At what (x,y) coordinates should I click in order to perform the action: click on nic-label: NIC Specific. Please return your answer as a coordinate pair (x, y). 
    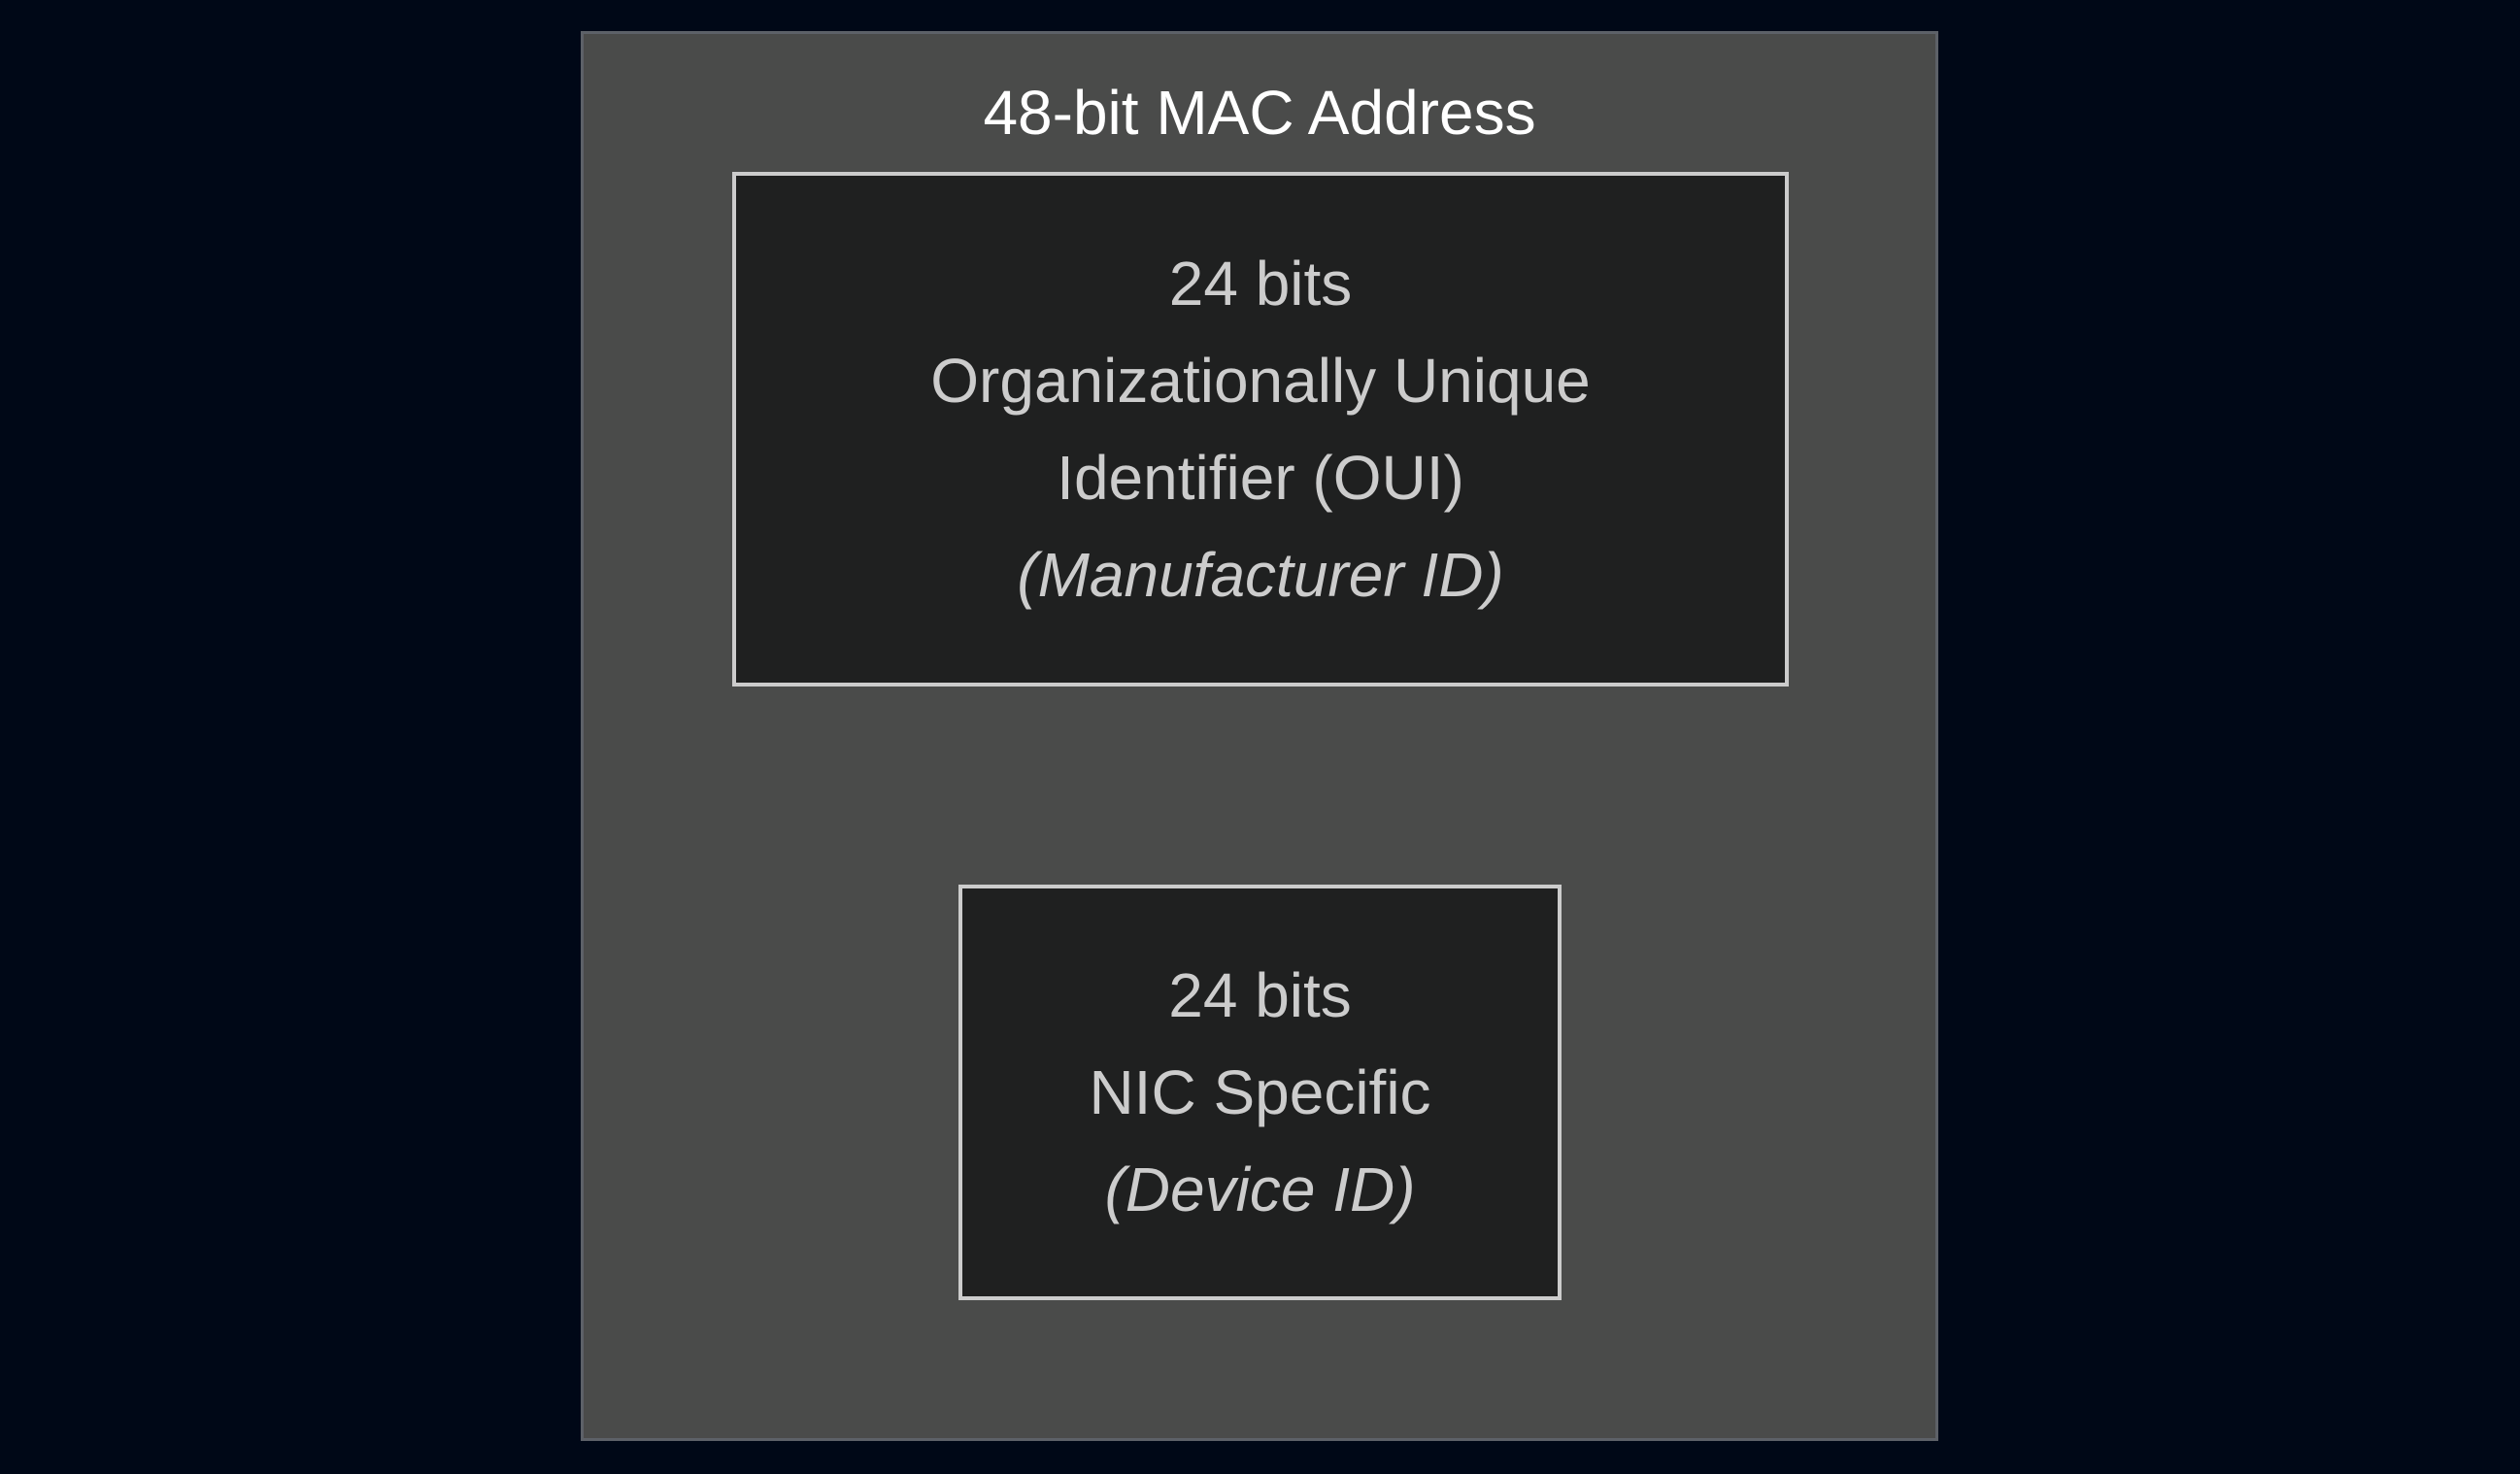
    Looking at the image, I should click on (1260, 1092).